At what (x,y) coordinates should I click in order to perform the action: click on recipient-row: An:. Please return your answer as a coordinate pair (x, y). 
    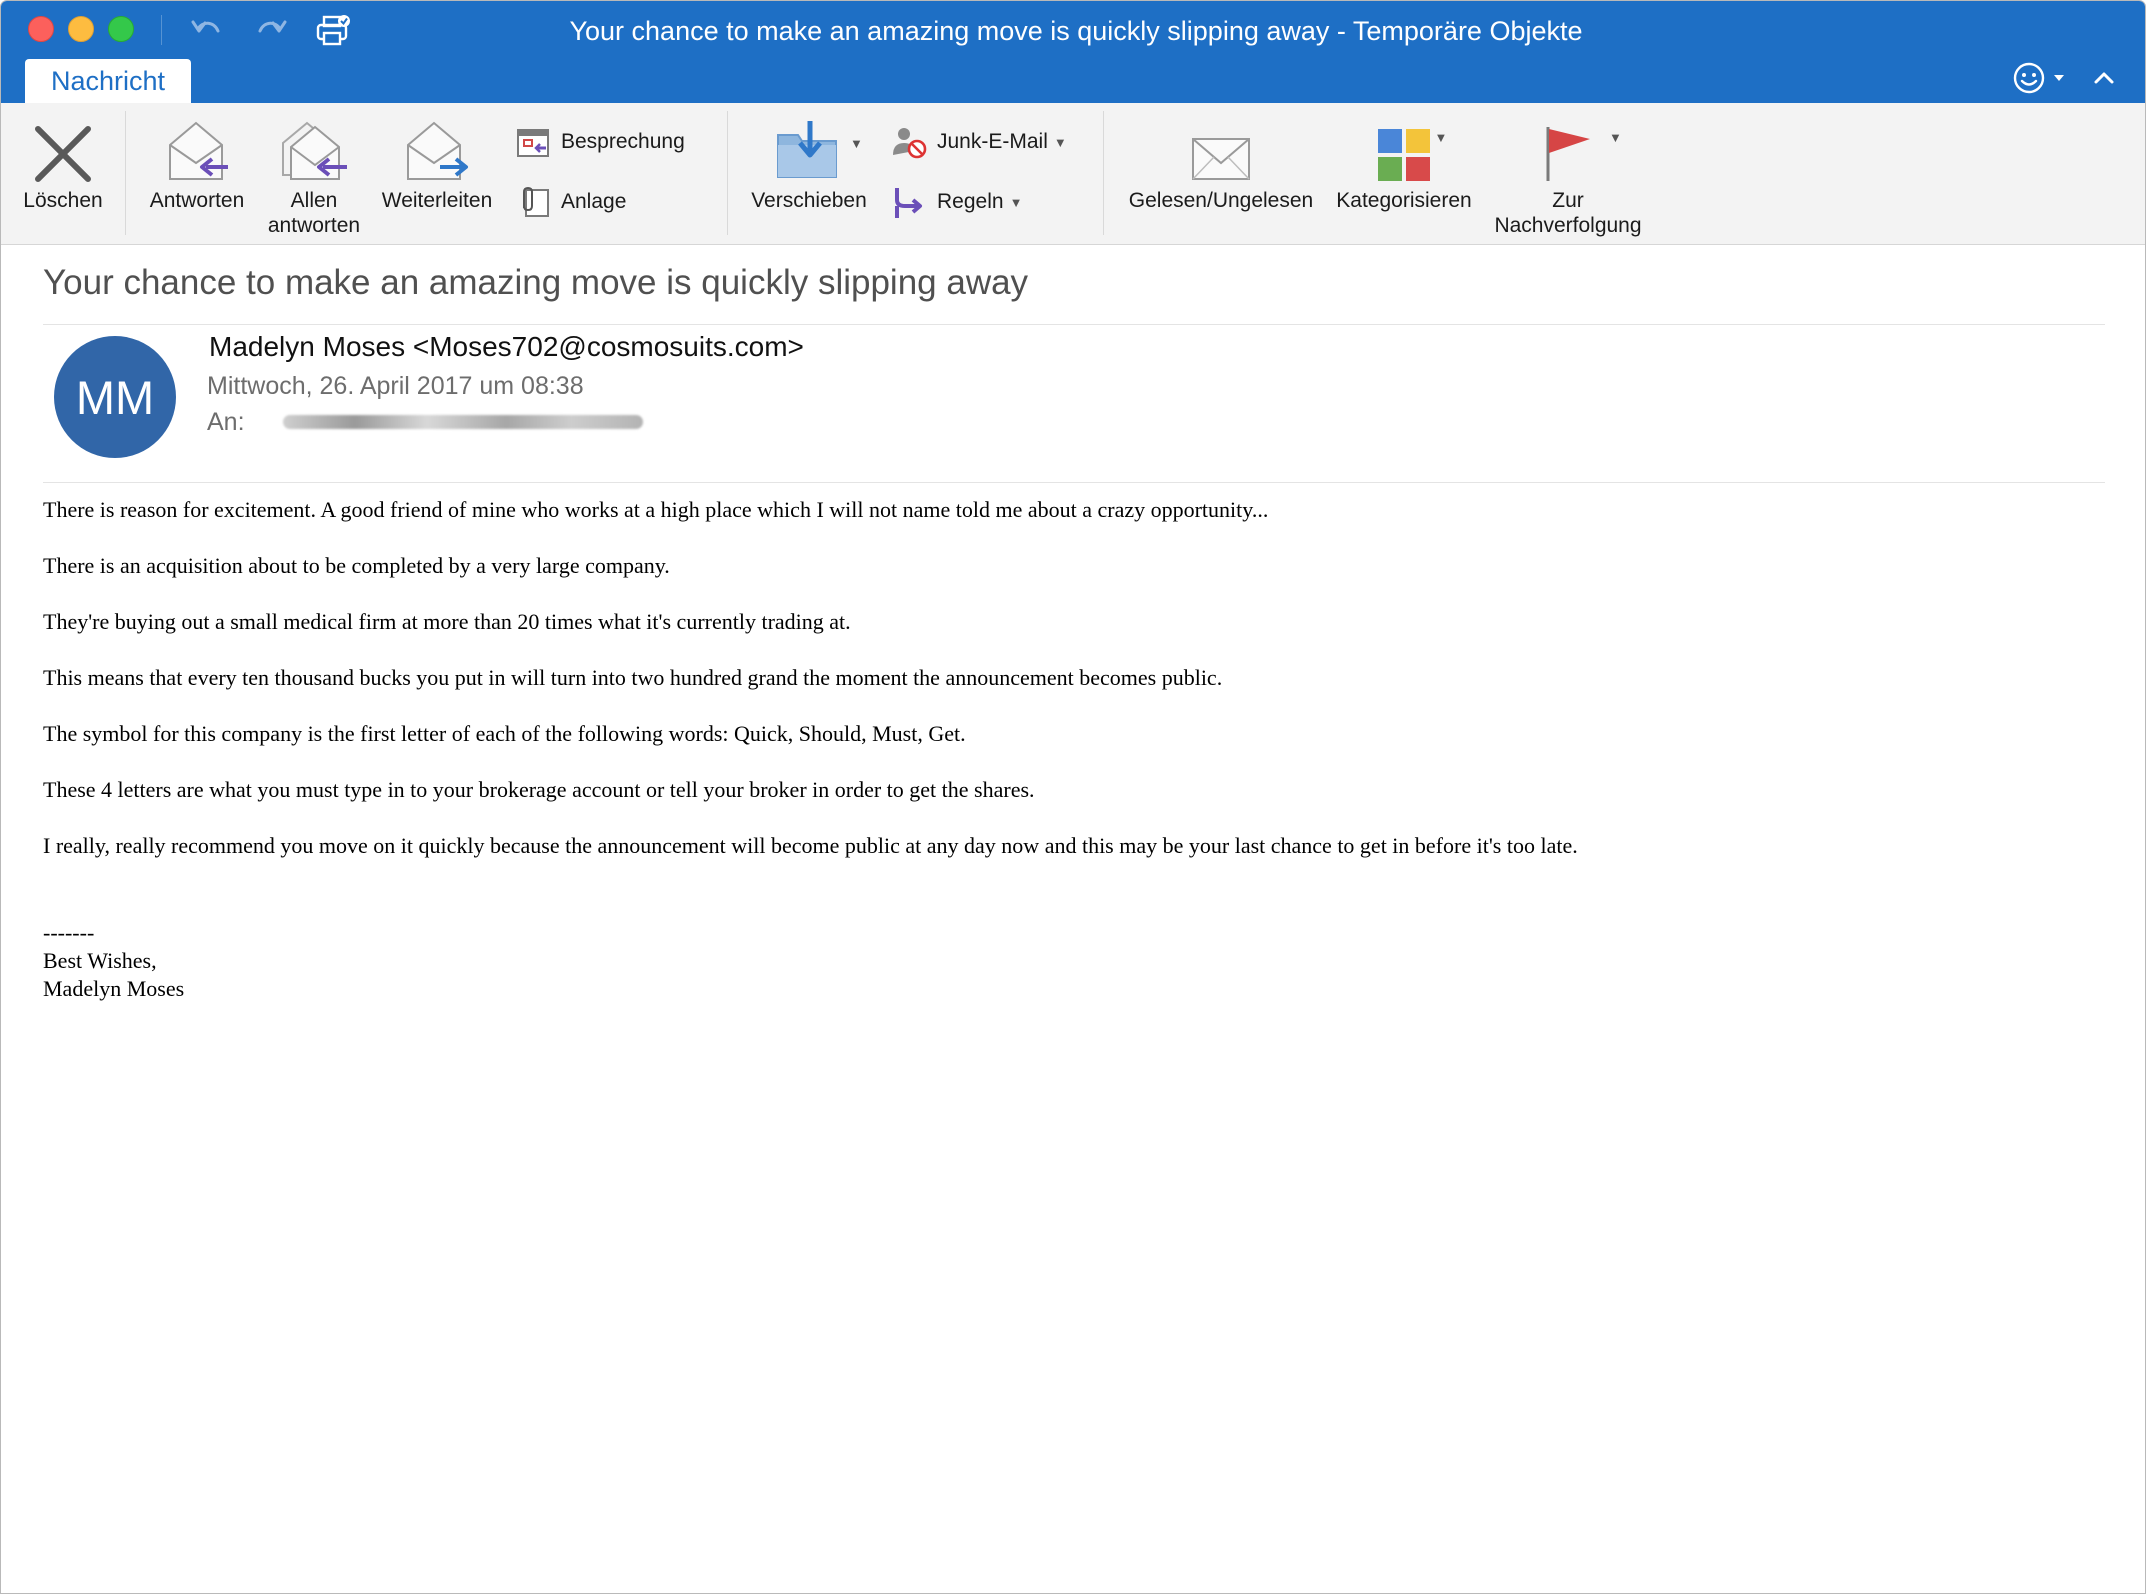
    Looking at the image, I should click on (425, 422).